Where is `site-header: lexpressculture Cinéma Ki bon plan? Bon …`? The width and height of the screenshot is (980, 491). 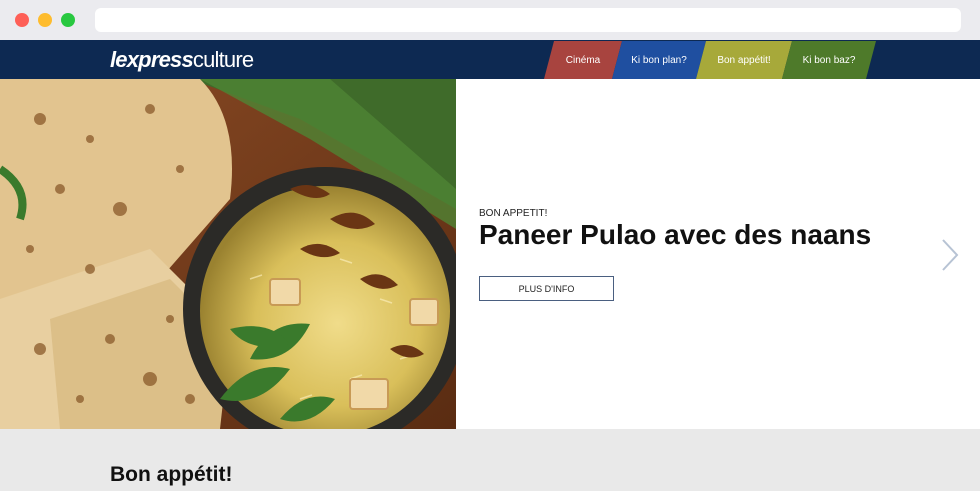
site-header: lexpressculture Cinéma Ki bon plan? Bon … is located at coordinates (490, 59).